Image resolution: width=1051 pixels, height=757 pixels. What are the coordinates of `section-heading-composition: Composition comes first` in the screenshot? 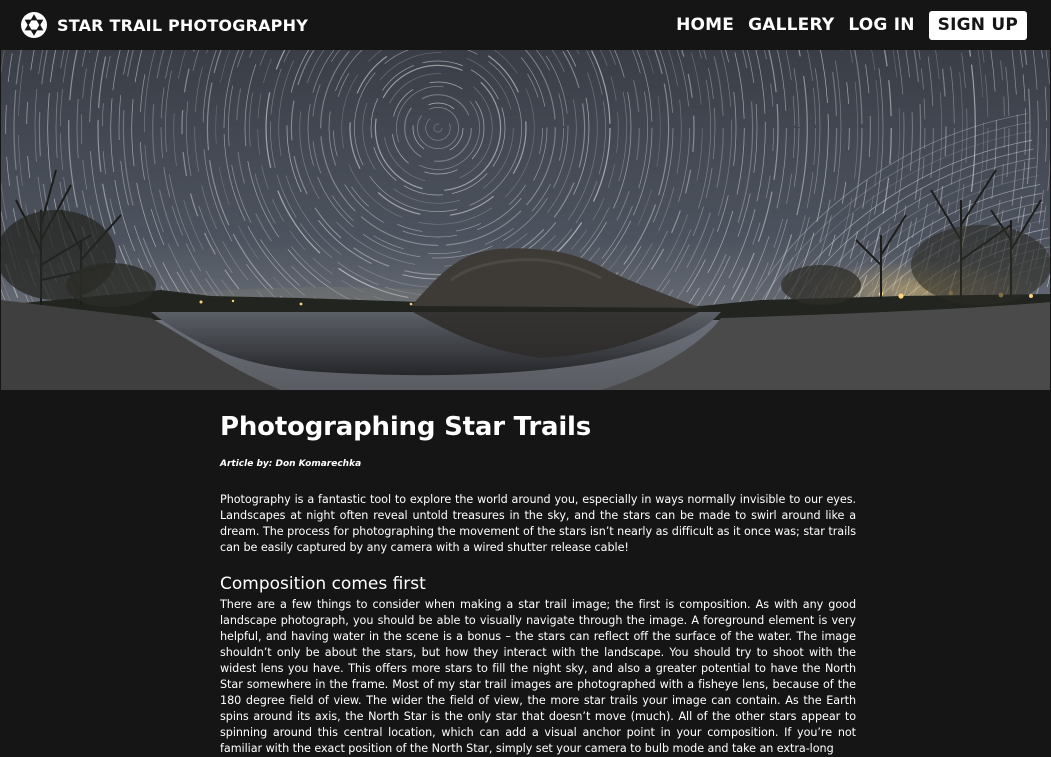 It's located at (323, 584).